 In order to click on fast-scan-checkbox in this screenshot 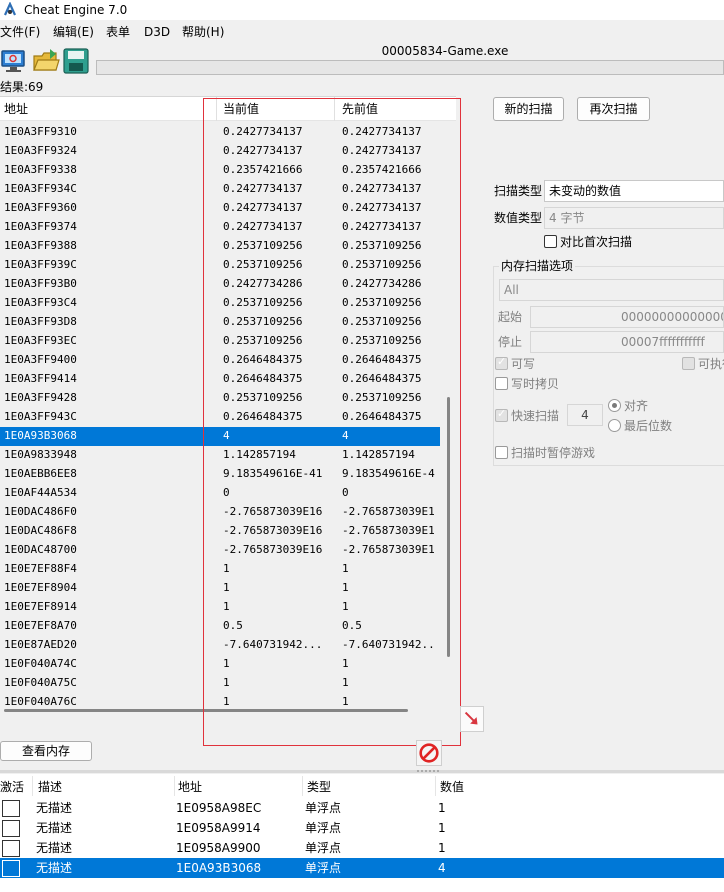, I will do `click(501, 414)`.